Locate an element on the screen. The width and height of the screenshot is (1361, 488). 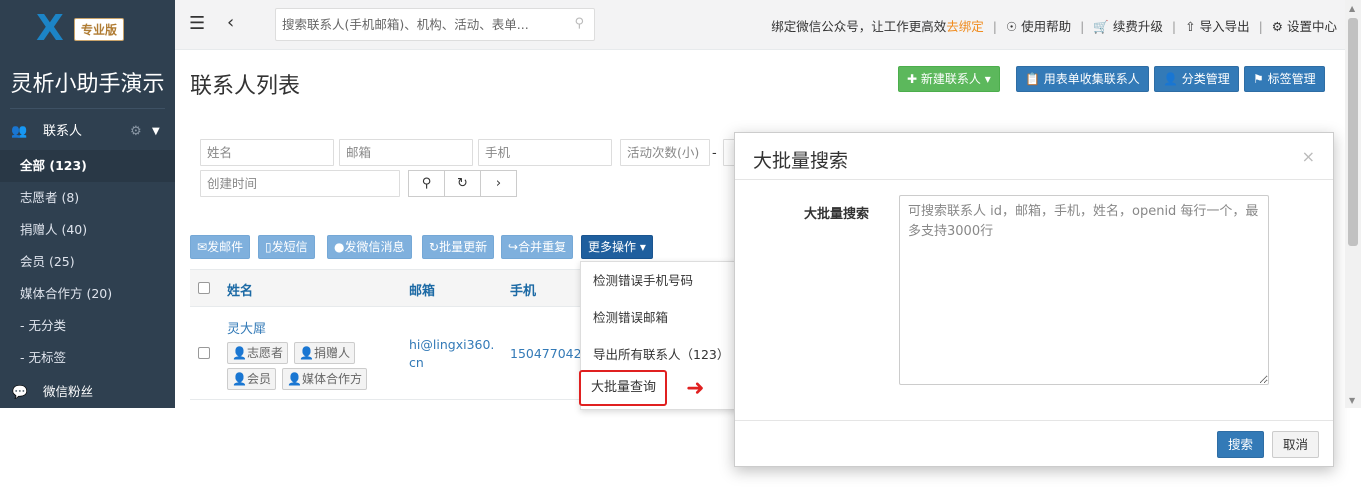
created-time-input is located at coordinates (300, 183).